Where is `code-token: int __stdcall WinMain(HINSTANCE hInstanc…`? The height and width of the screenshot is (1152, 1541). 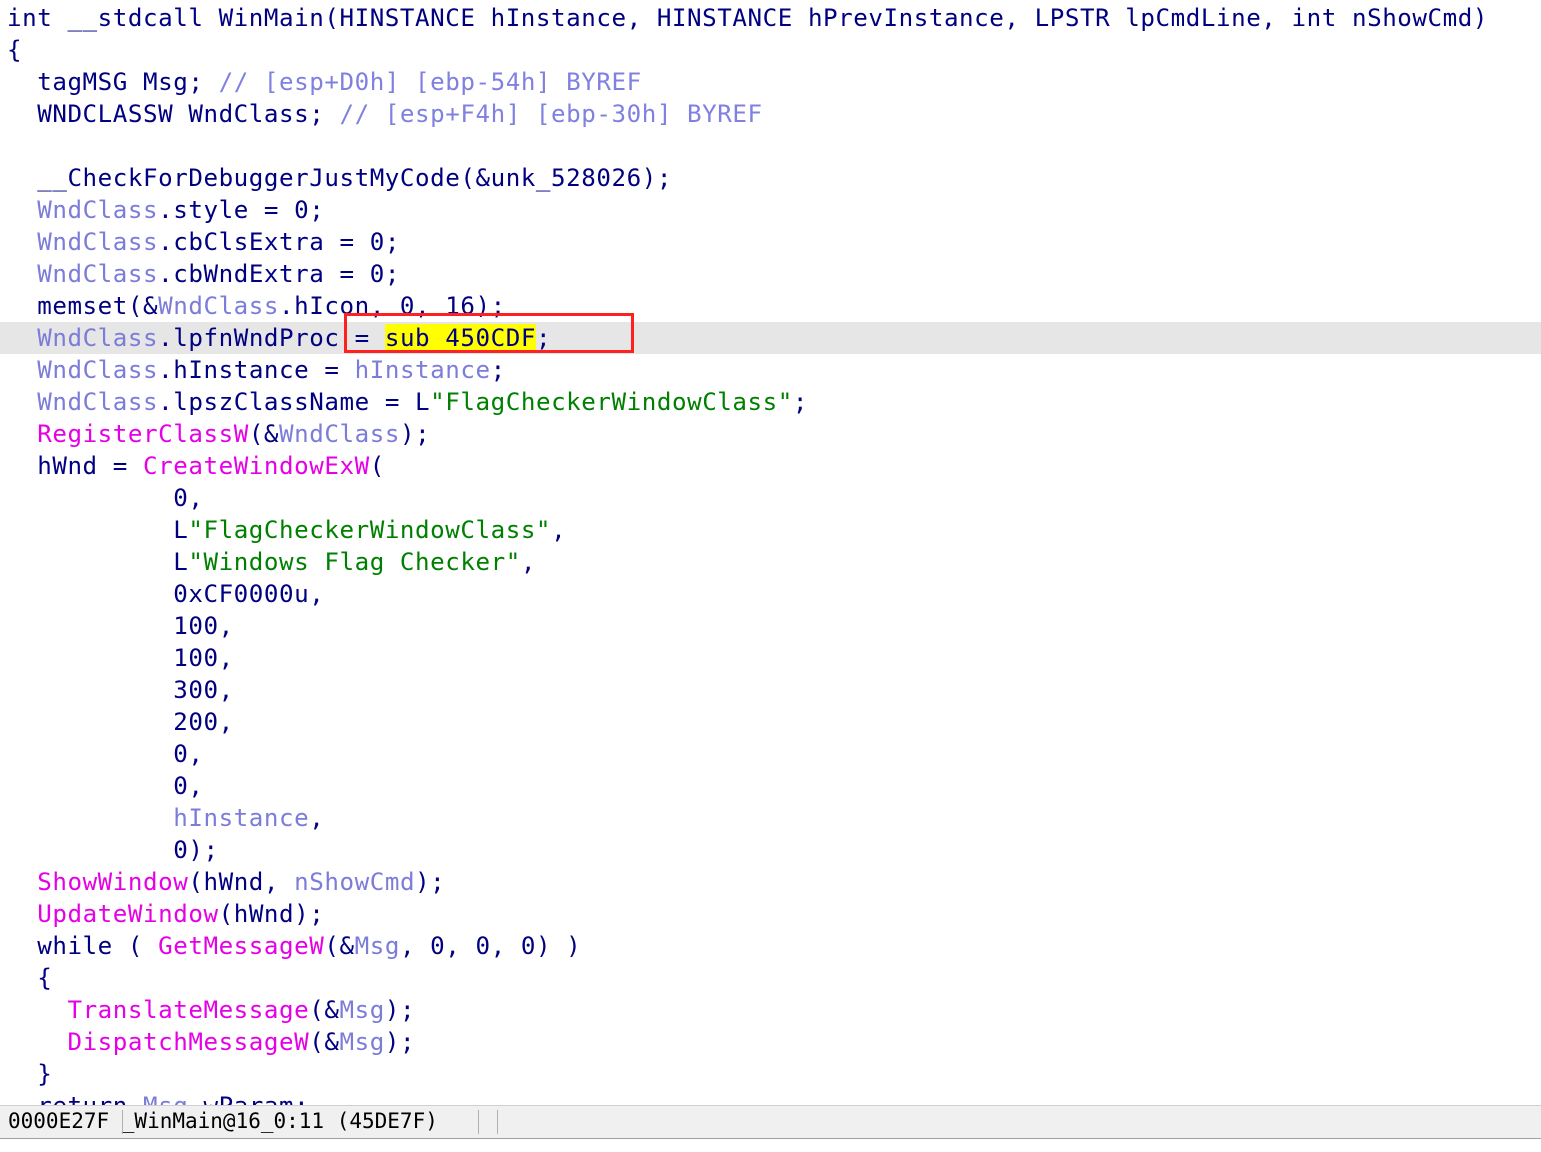
code-token: int __stdcall WinMain(HINSTANCE hInstanc… is located at coordinates (747, 18).